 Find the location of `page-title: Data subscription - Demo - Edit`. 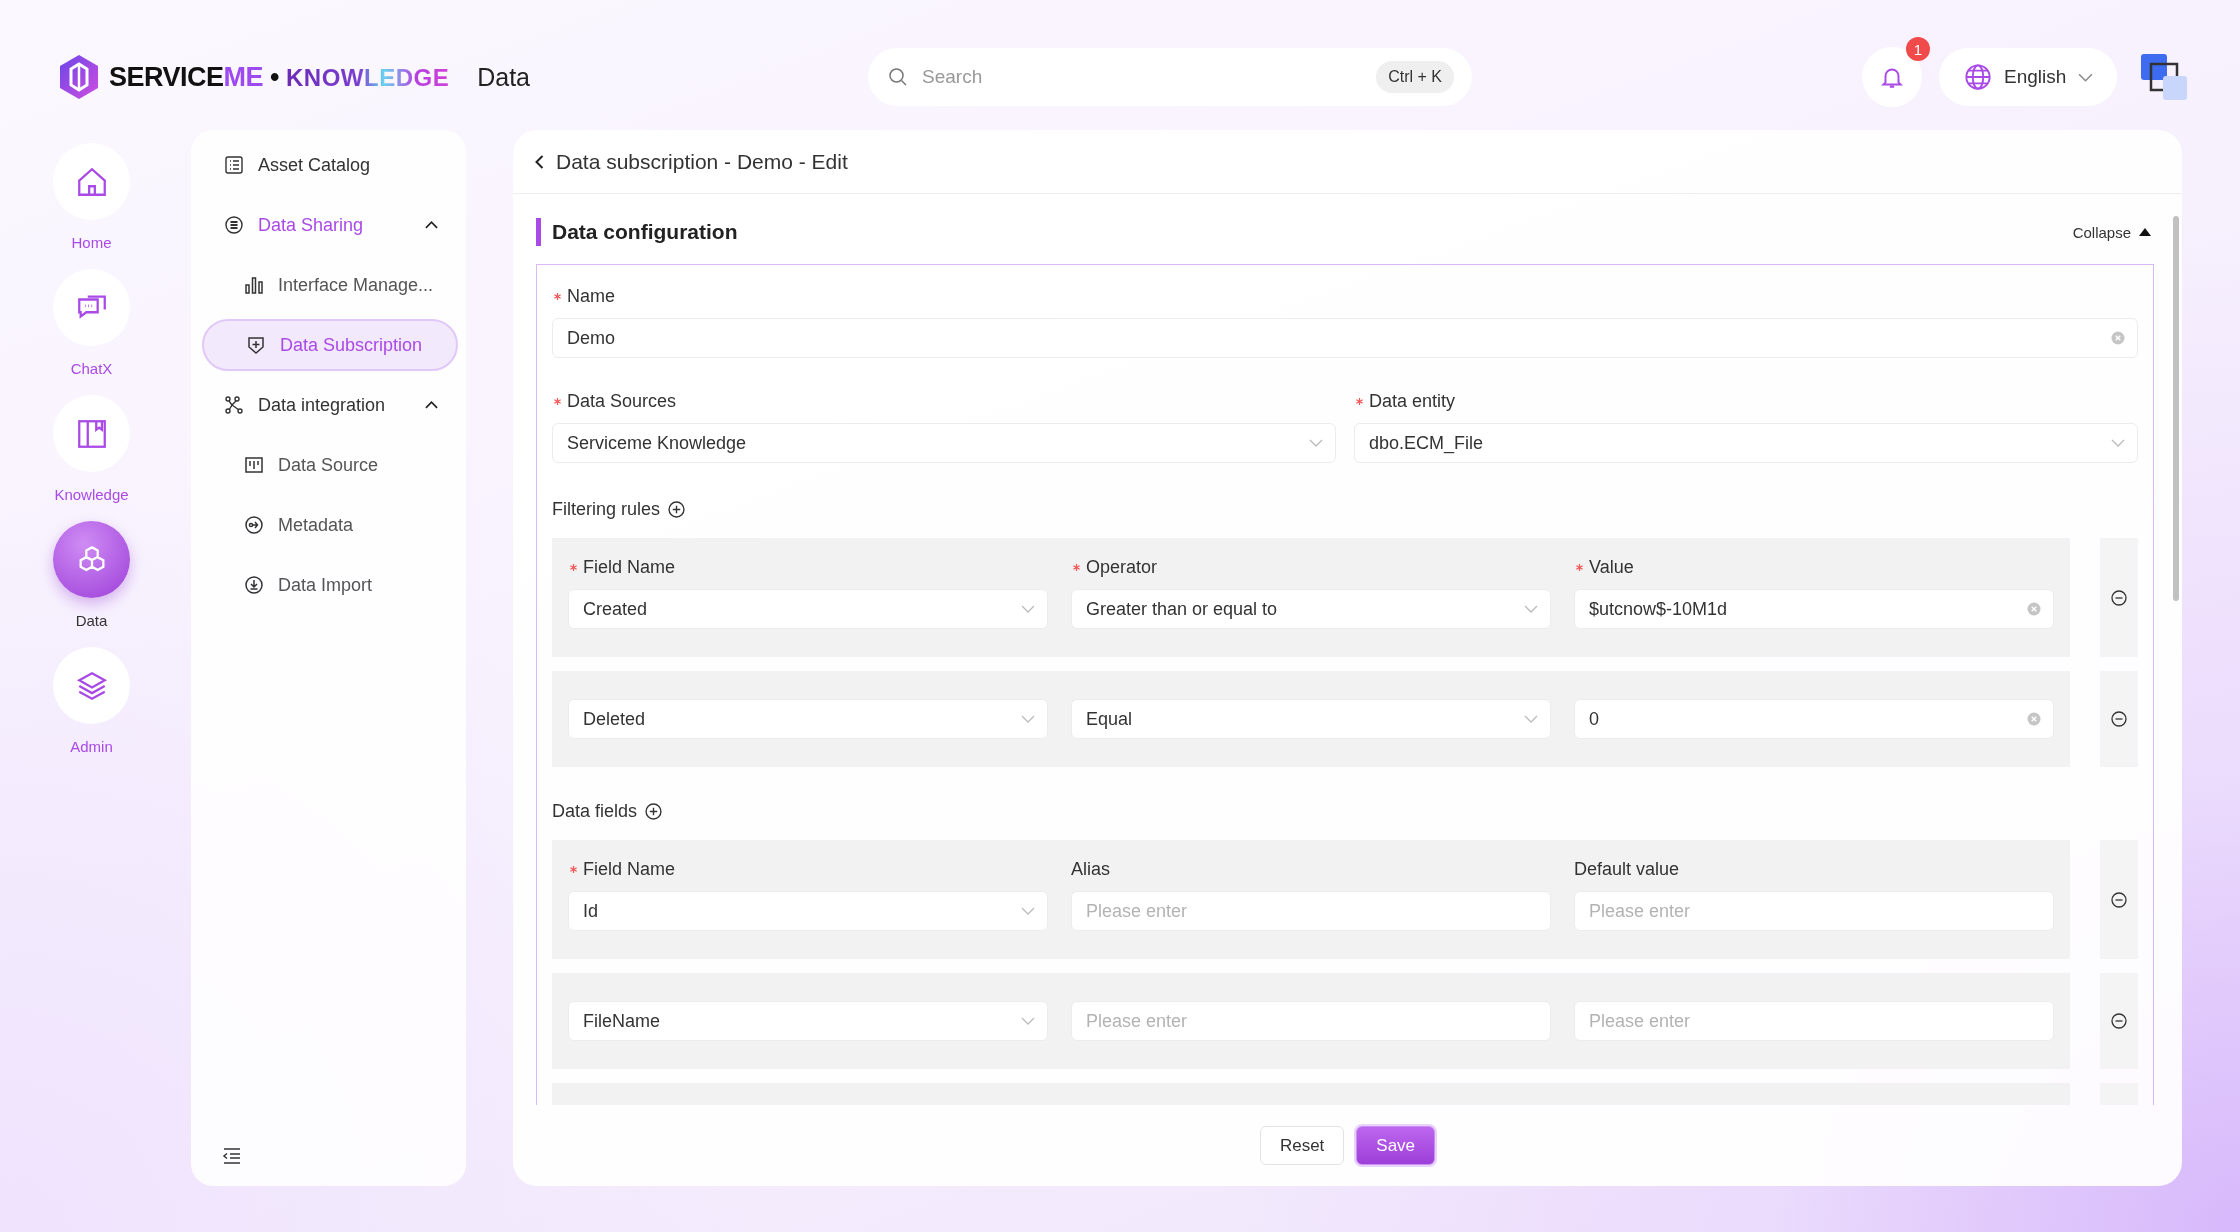

page-title: Data subscription - Demo - Edit is located at coordinates (702, 161).